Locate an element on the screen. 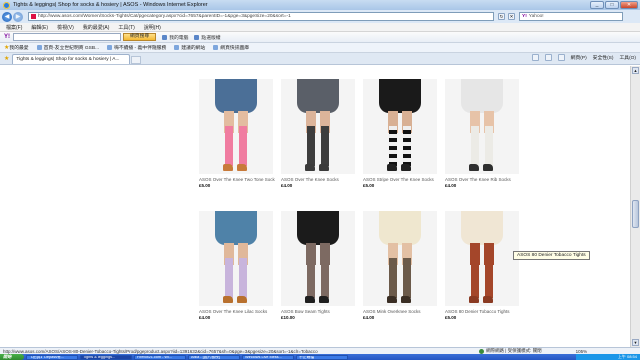 The height and width of the screenshot is (360, 640). menu-favorites: 我的最愛(A) is located at coordinates (96, 27).